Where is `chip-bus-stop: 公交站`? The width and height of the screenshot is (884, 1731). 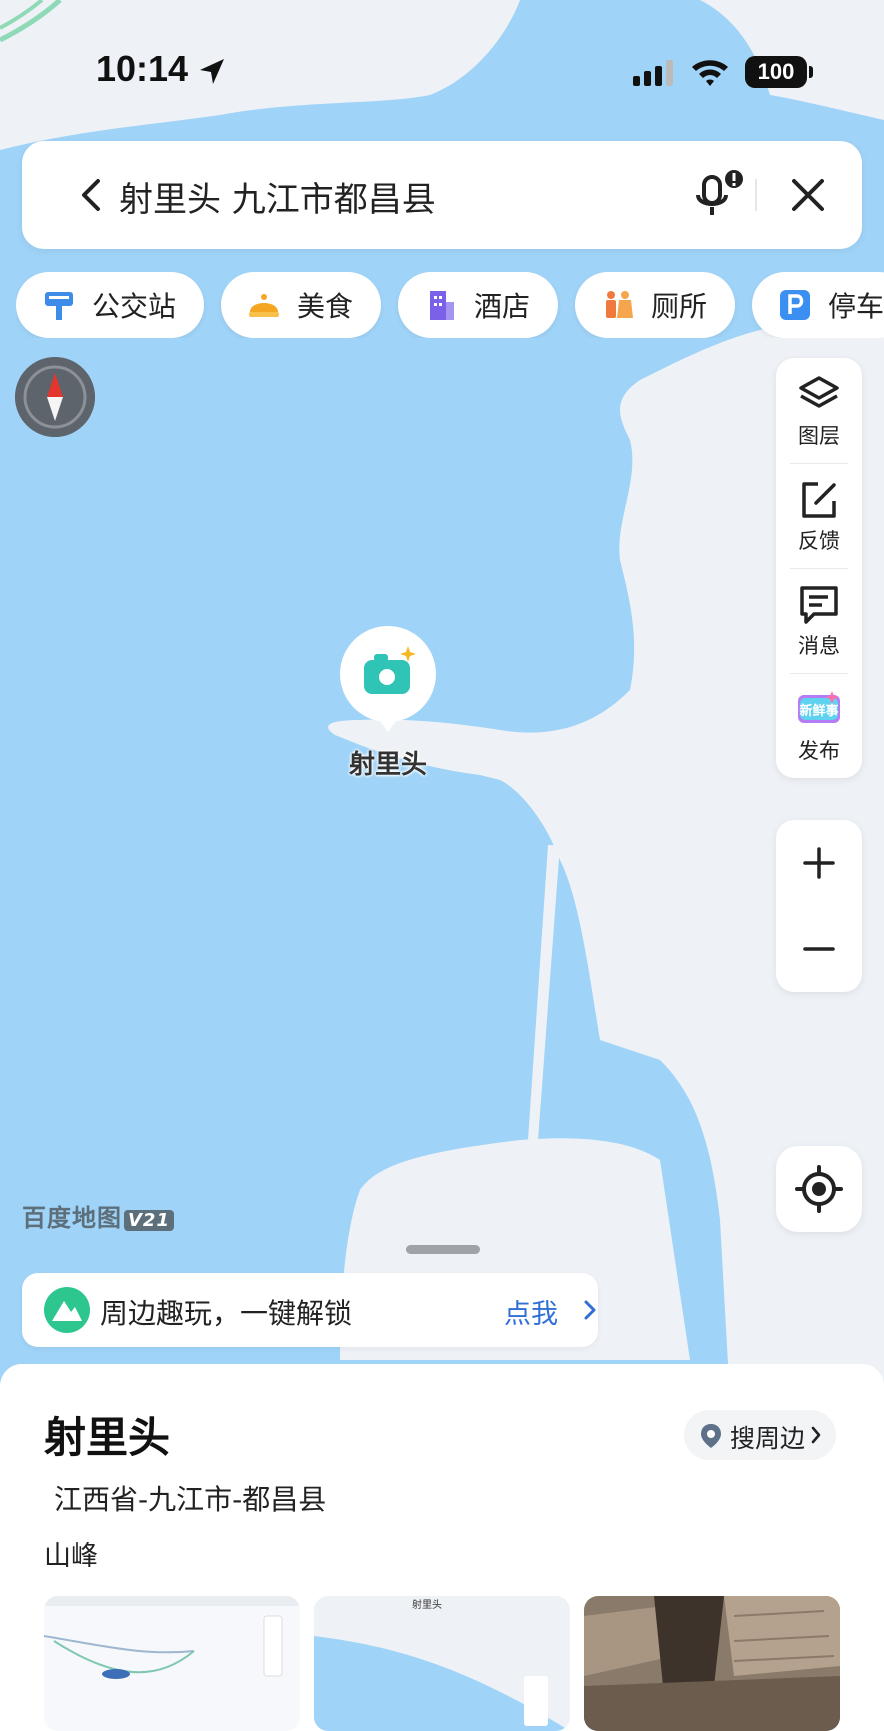
chip-bus-stop: 公交站 is located at coordinates (110, 305).